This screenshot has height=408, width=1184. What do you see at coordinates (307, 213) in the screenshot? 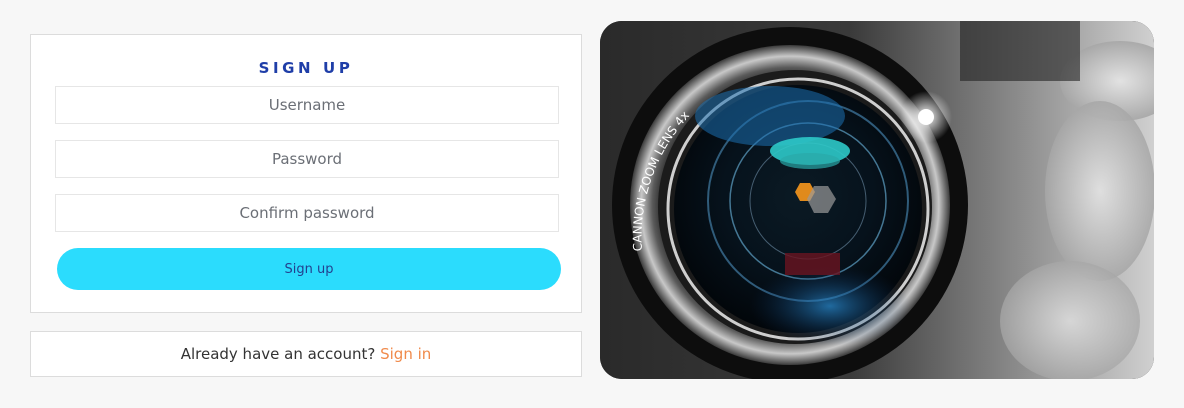
I see `confirm-password-input` at bounding box center [307, 213].